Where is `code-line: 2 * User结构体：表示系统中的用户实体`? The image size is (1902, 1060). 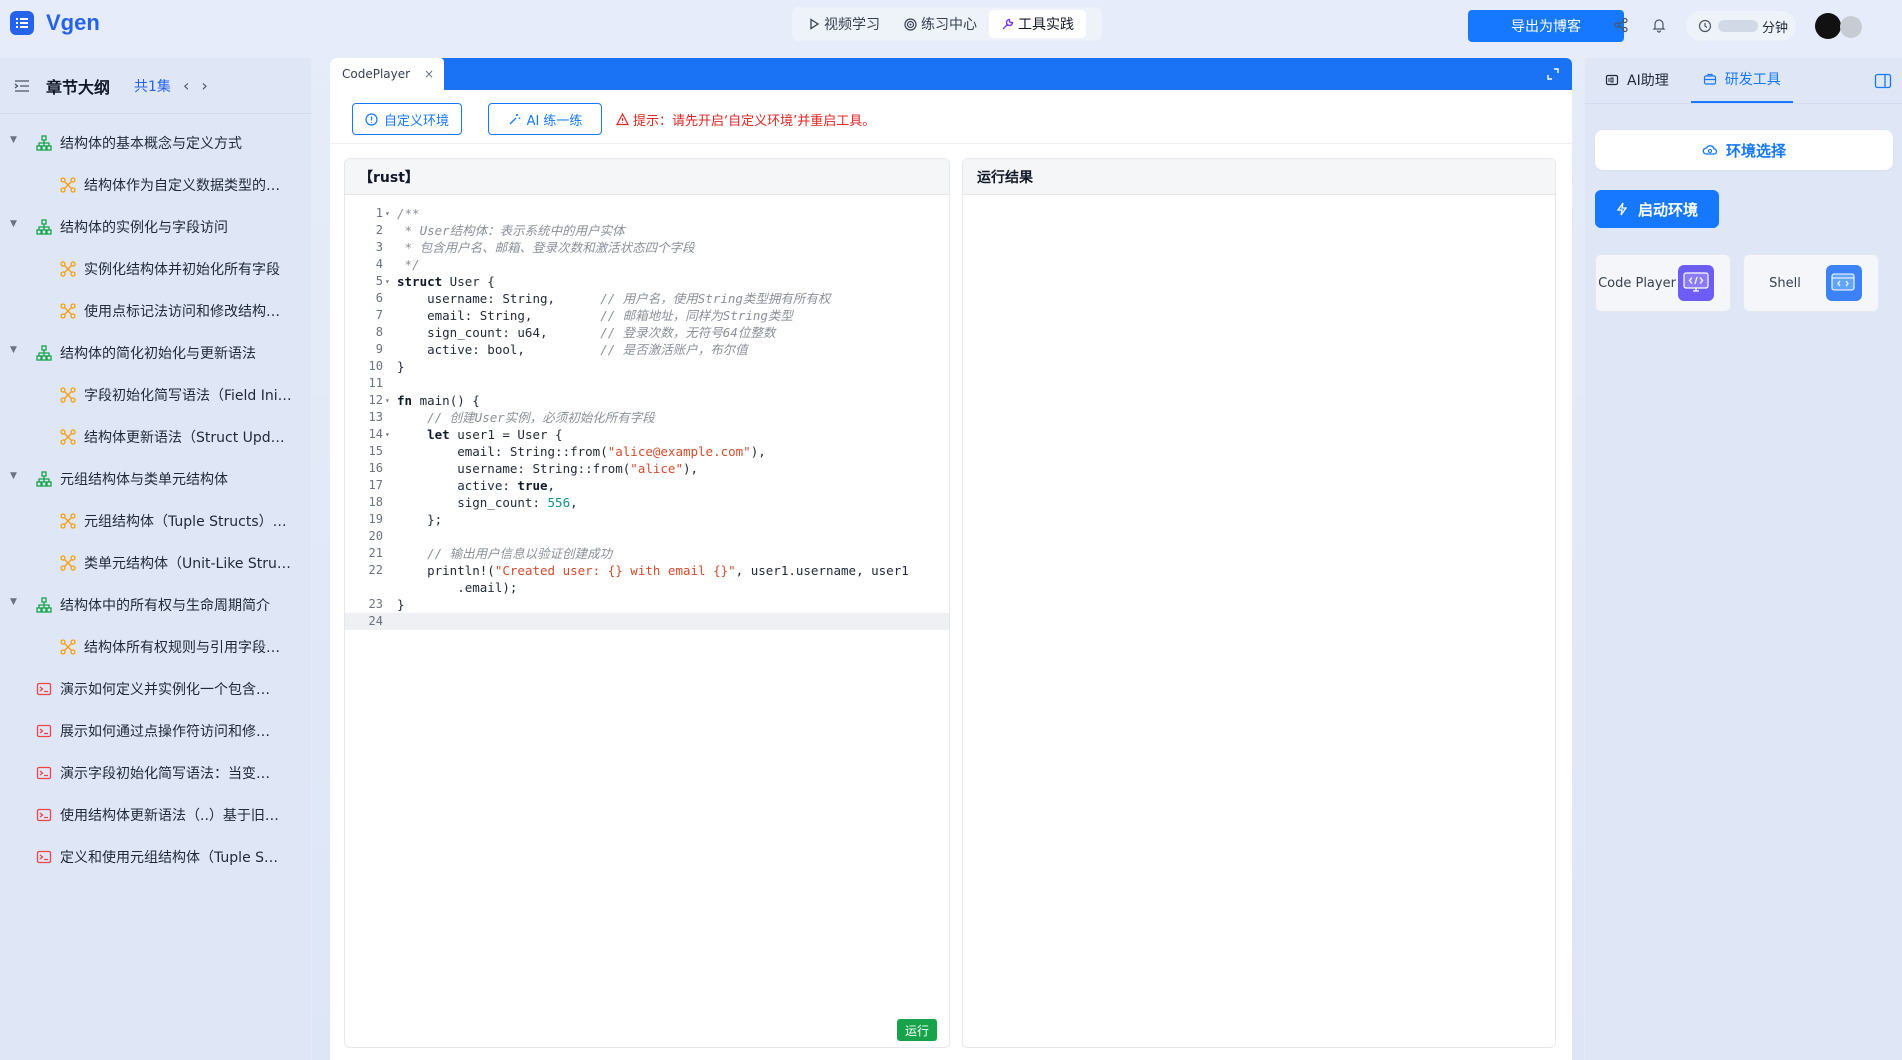 code-line: 2 * User结构体：表示系统中的用户实体 is located at coordinates (647, 230).